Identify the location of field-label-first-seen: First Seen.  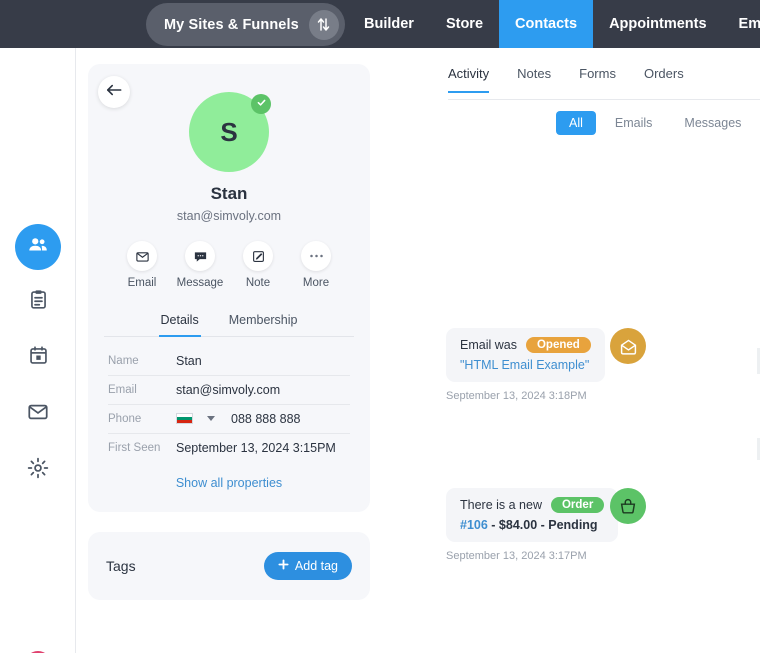
(134, 448).